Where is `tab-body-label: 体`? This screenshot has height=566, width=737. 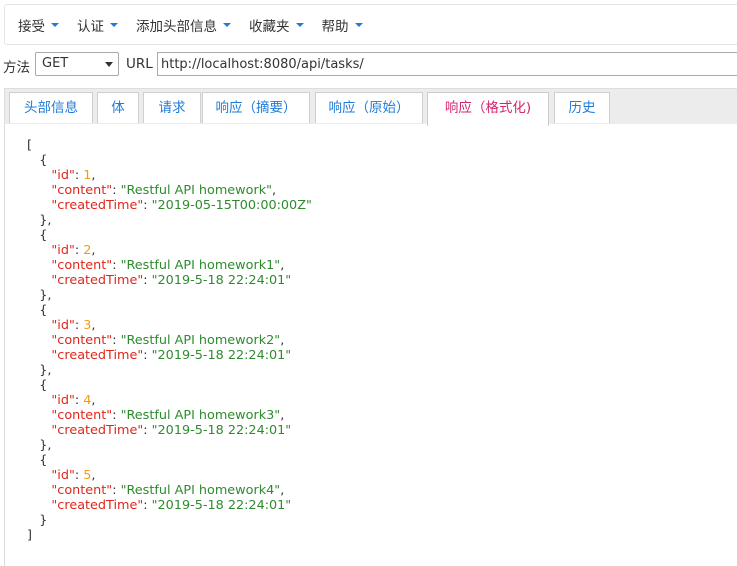
tab-body-label: 体 is located at coordinates (118, 108).